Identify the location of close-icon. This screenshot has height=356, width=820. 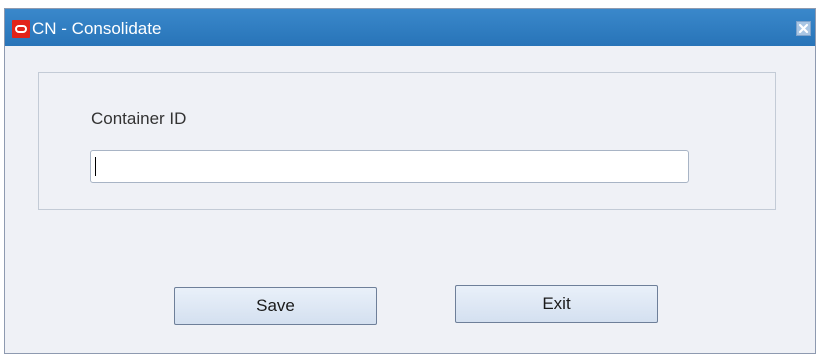
(803, 28).